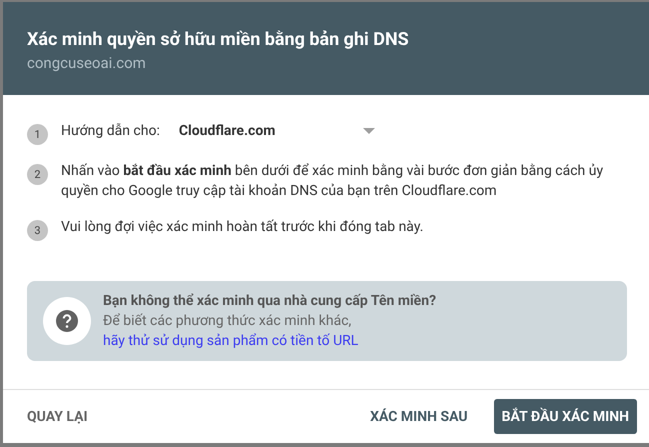 The width and height of the screenshot is (649, 447). What do you see at coordinates (276, 131) in the screenshot?
I see `provider-dropdown: Cloudflare.com` at bounding box center [276, 131].